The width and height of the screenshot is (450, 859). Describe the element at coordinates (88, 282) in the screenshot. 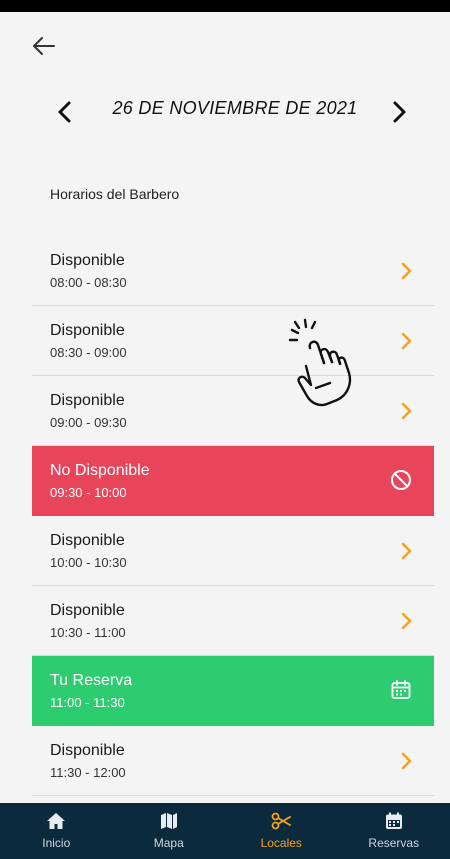

I see `slot-time-range: 08:00 - 08:30` at that location.